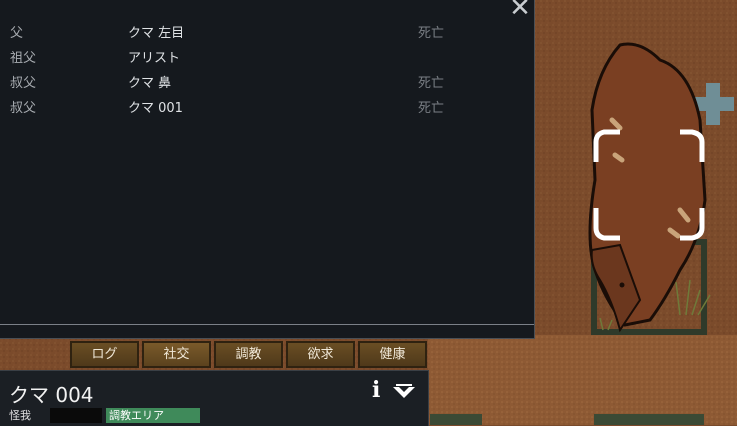  Describe the element at coordinates (176, 354) in the screenshot. I see `tab-social: 社交` at that location.